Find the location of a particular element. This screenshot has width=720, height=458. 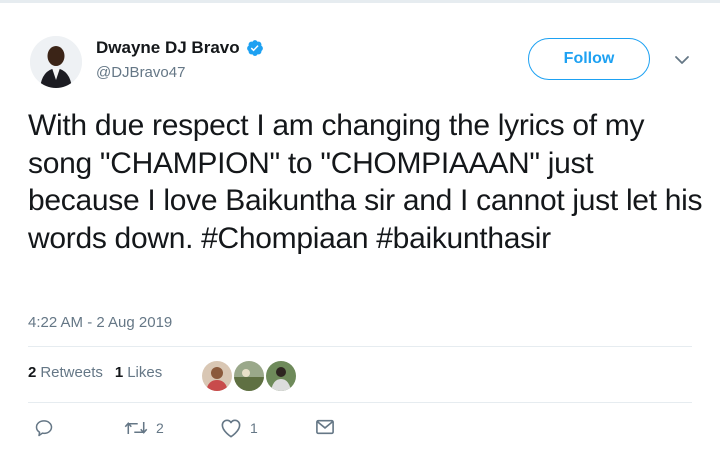

tweet-actions: 2 1 is located at coordinates (360, 433).